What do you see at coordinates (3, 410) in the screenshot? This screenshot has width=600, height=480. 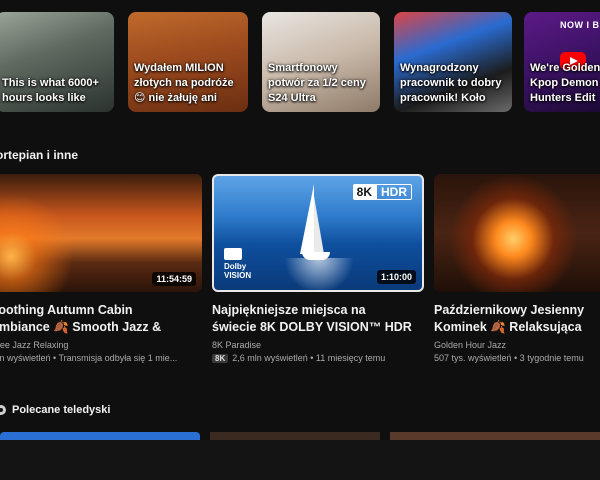 I see `music-disc-icon` at bounding box center [3, 410].